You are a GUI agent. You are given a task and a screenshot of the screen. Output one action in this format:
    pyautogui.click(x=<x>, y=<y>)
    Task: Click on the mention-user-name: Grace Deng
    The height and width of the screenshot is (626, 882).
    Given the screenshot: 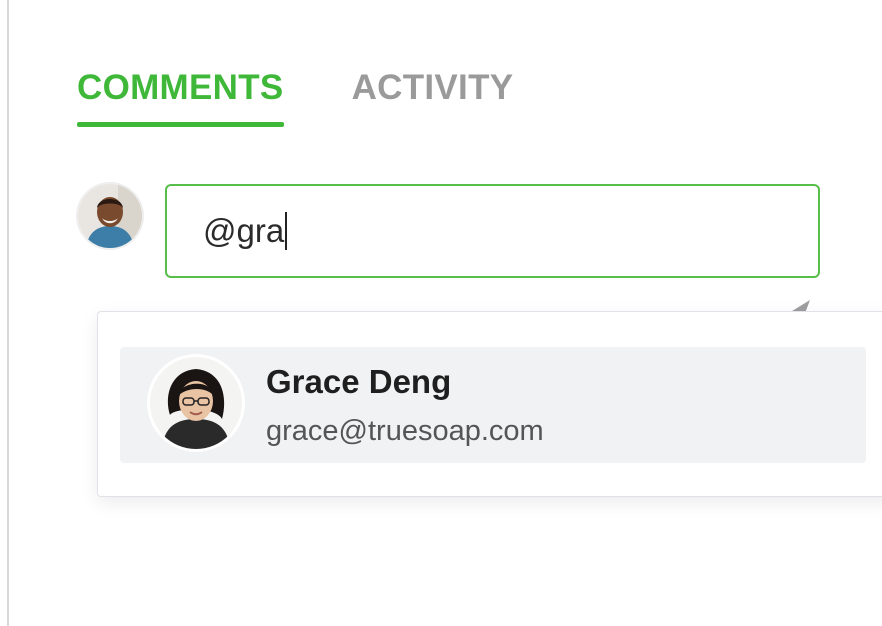 What is the action you would take?
    pyautogui.click(x=359, y=381)
    